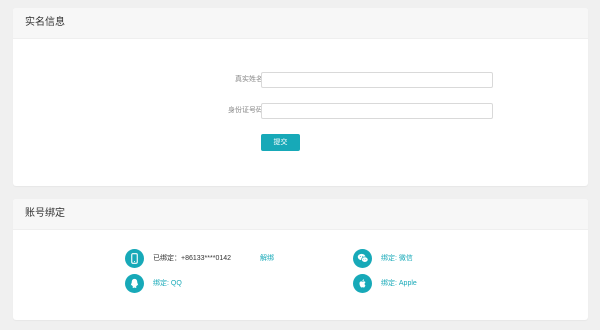 This screenshot has width=600, height=330. What do you see at coordinates (245, 110) in the screenshot?
I see `id-label: 身份证号码` at bounding box center [245, 110].